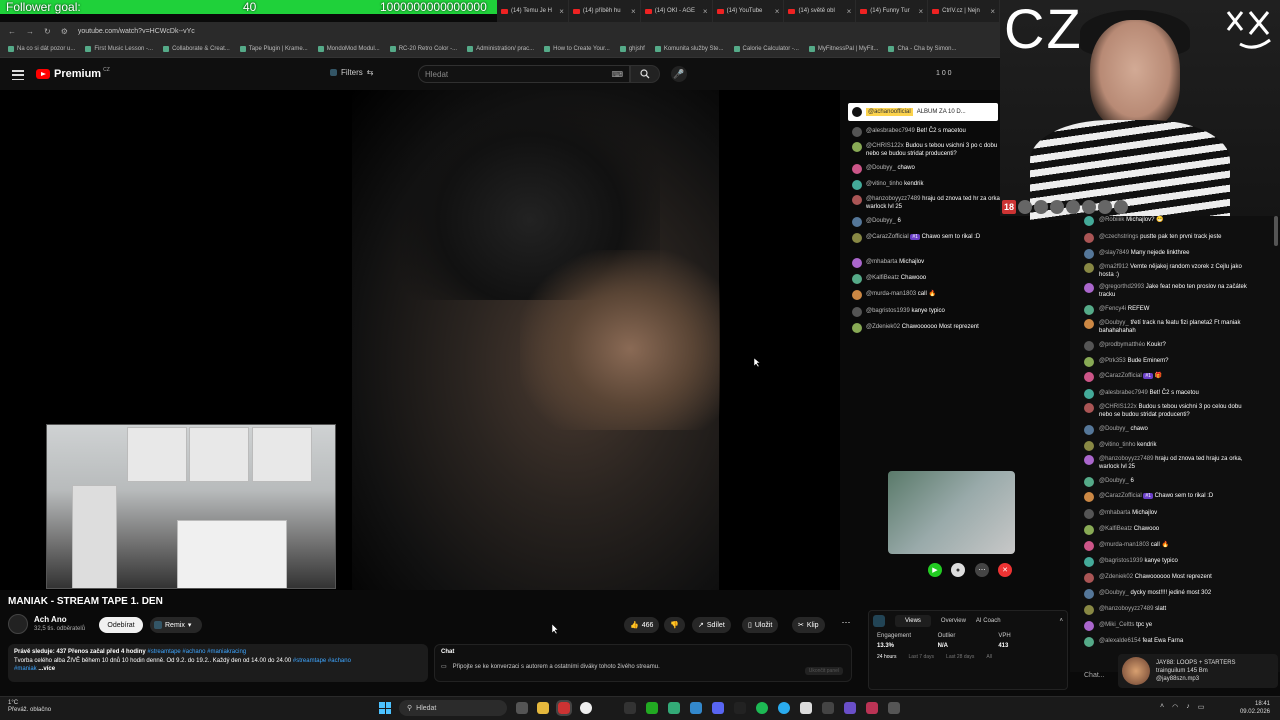  What do you see at coordinates (958, 570) in the screenshot?
I see `mic-toggle-icon: ●` at bounding box center [958, 570].